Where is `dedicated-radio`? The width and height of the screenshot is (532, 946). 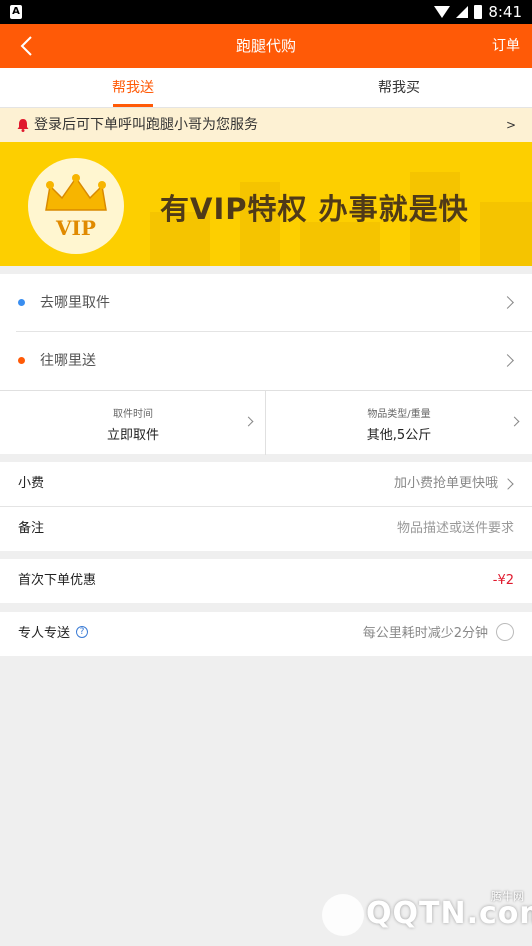
dedicated-radio is located at coordinates (505, 632).